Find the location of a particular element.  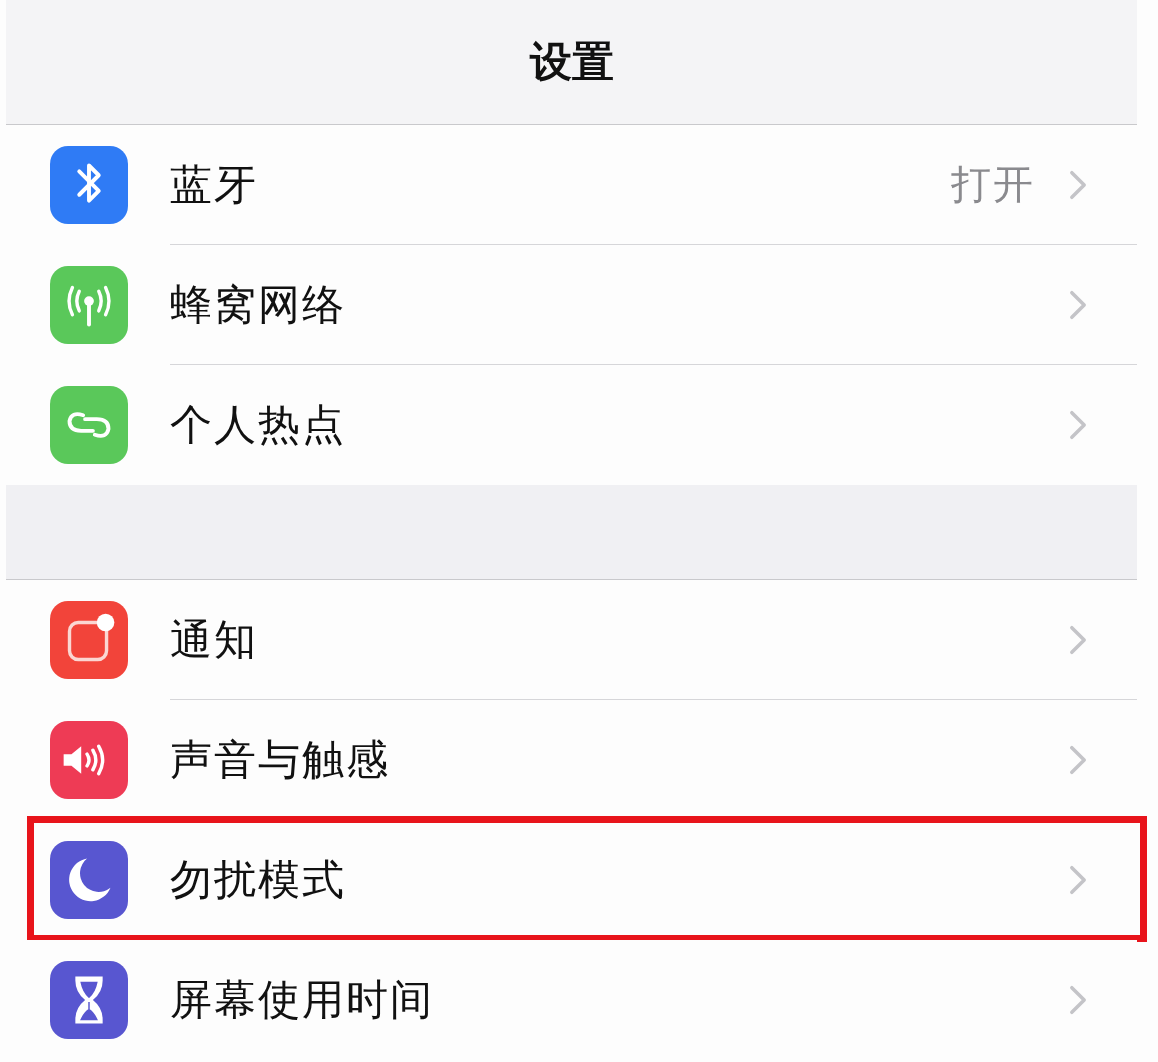

screen-title: 设置 is located at coordinates (571, 62).